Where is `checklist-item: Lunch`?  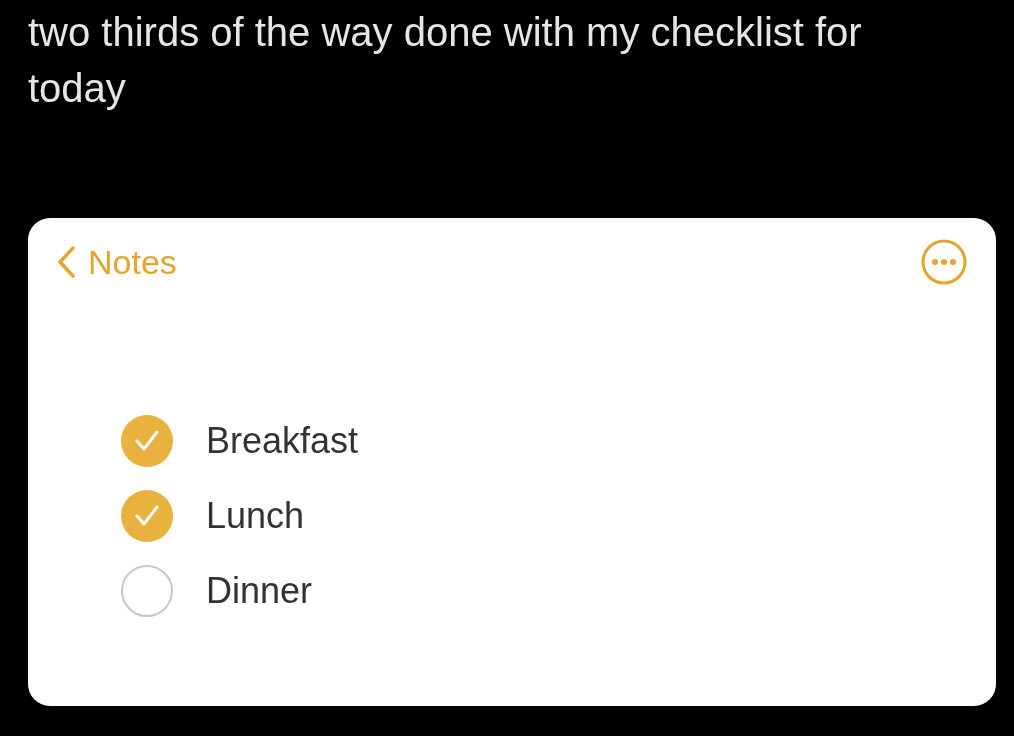 checklist-item: Lunch is located at coordinates (255, 516).